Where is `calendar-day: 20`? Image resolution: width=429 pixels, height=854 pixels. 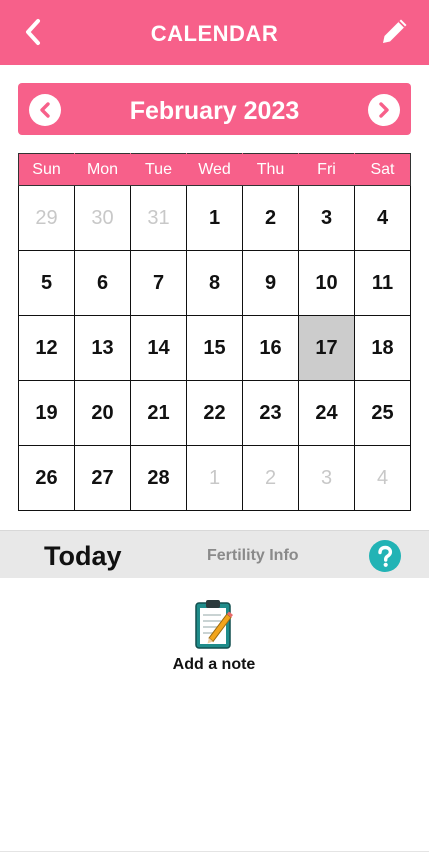 calendar-day: 20 is located at coordinates (102, 413).